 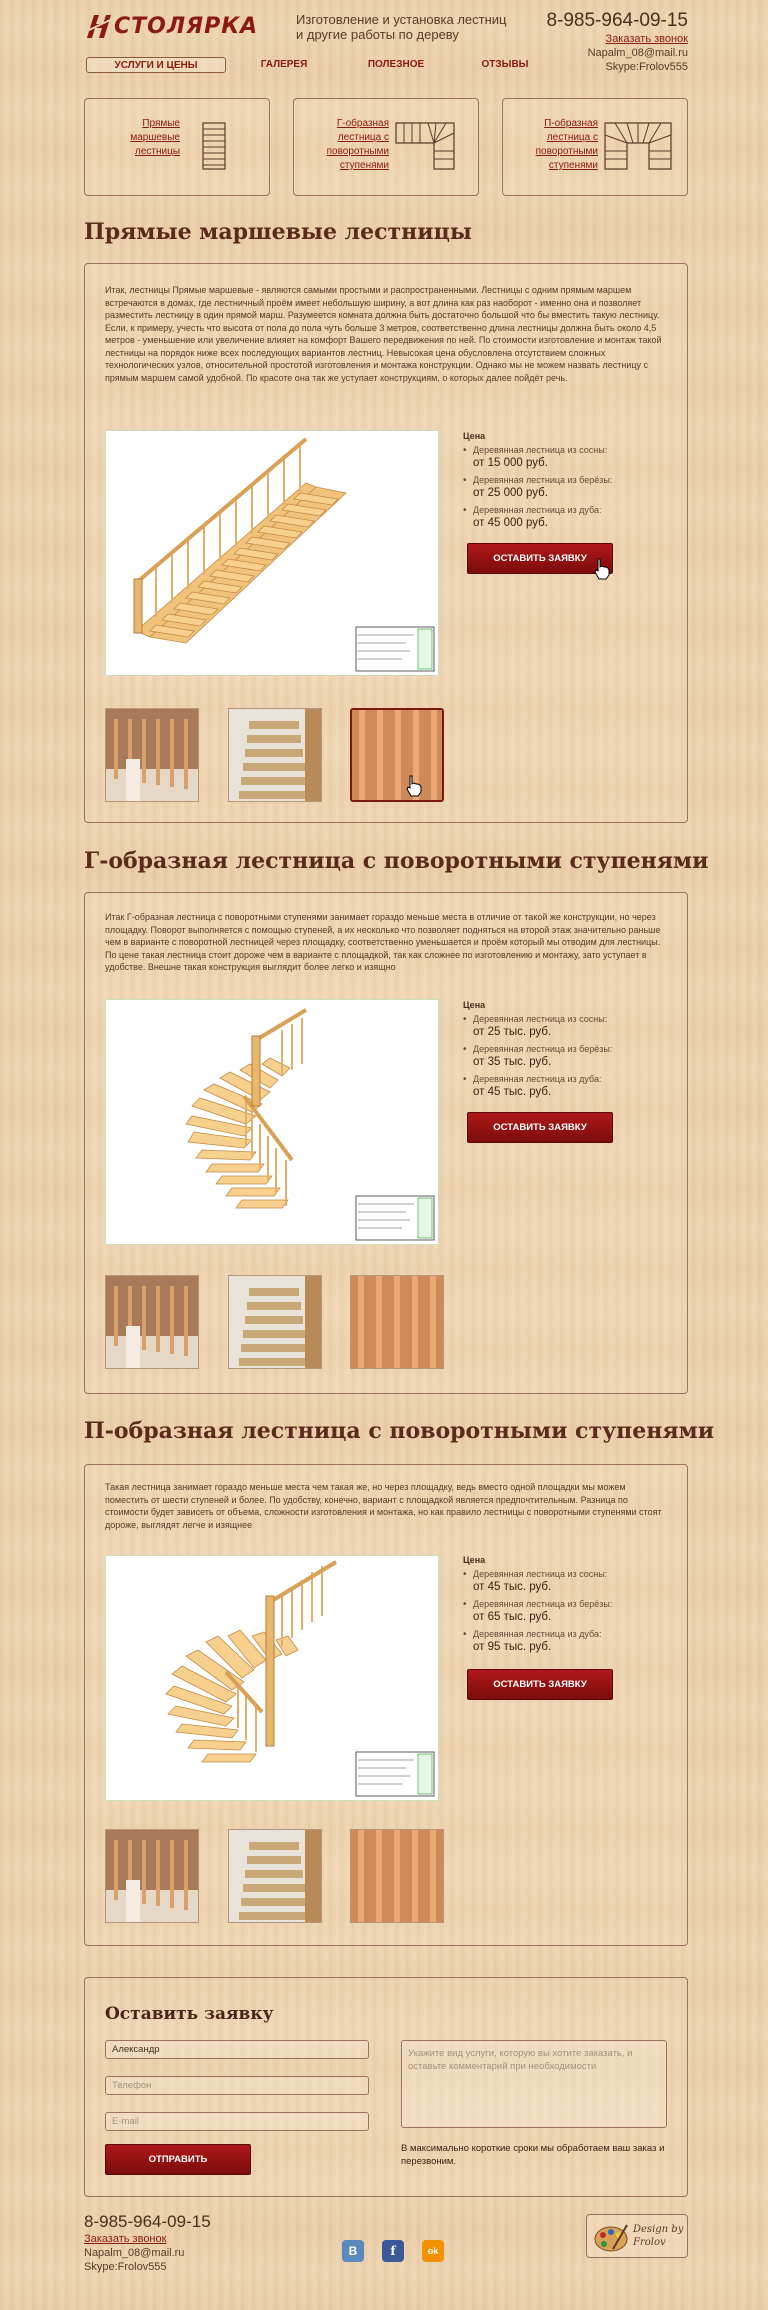 What do you see at coordinates (638, 146) in the screenshot?
I see `u-stair-icon` at bounding box center [638, 146].